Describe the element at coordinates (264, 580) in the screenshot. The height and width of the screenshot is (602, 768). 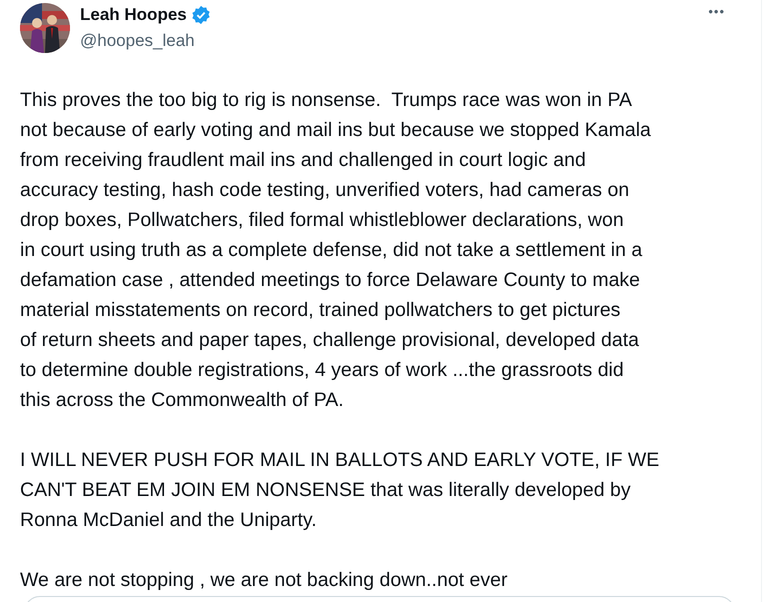
I see `post-paragraph: We are not stopping , we are not backing down..not ever` at that location.